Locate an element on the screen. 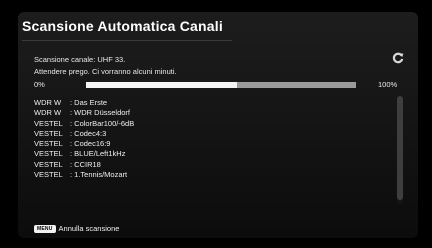 This screenshot has width=432, height=248. channel-name: : BLUE/Left1kHz is located at coordinates (98, 154).